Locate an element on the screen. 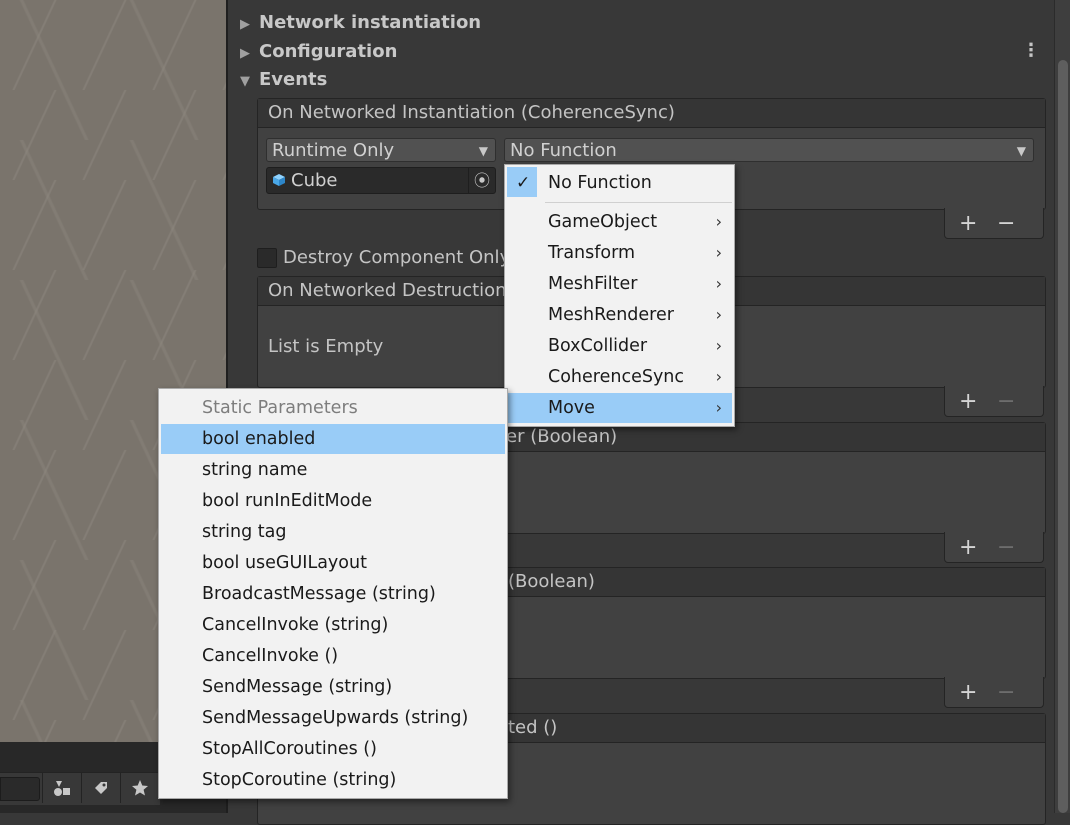 This screenshot has height=825, width=1070. menu-item-label: CoherenceSync is located at coordinates (616, 377).